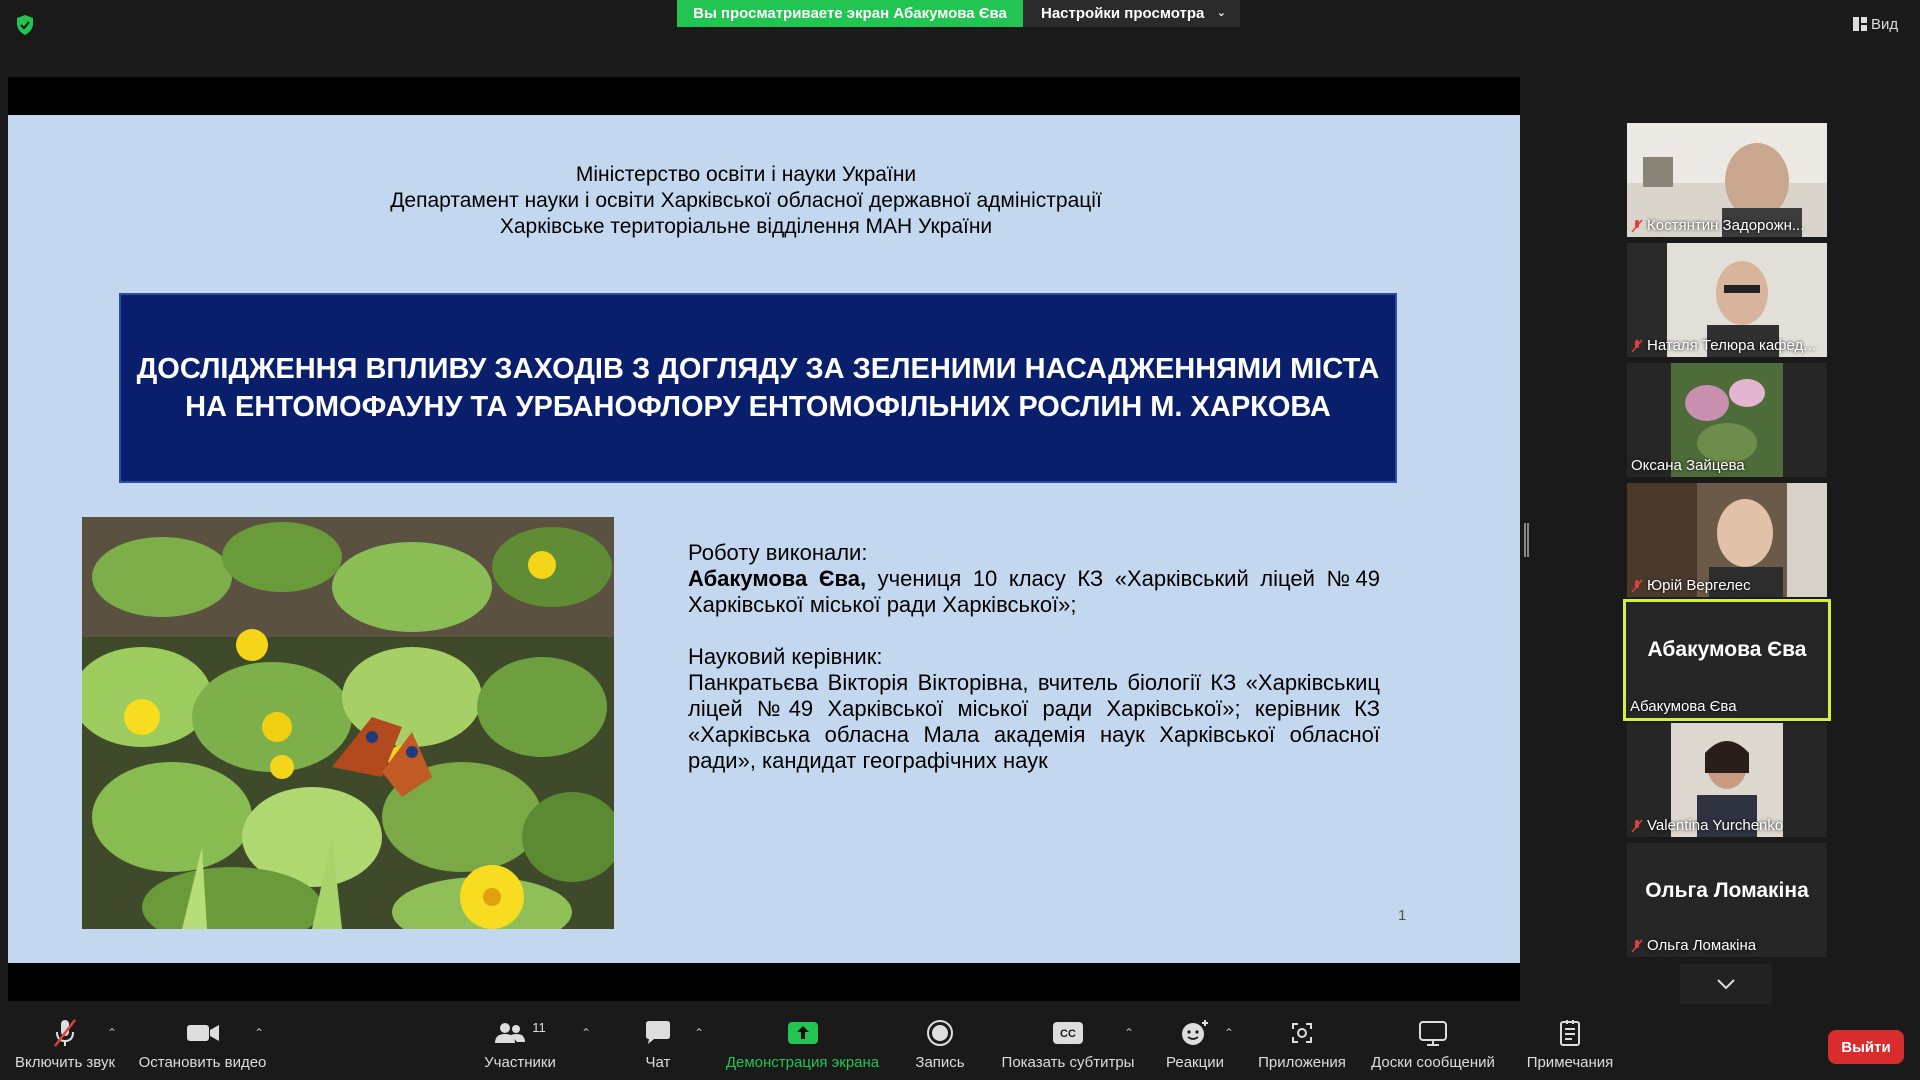 The width and height of the screenshot is (1920, 1080). I want to click on participant-tile: Оксана Зайцева, so click(1727, 420).